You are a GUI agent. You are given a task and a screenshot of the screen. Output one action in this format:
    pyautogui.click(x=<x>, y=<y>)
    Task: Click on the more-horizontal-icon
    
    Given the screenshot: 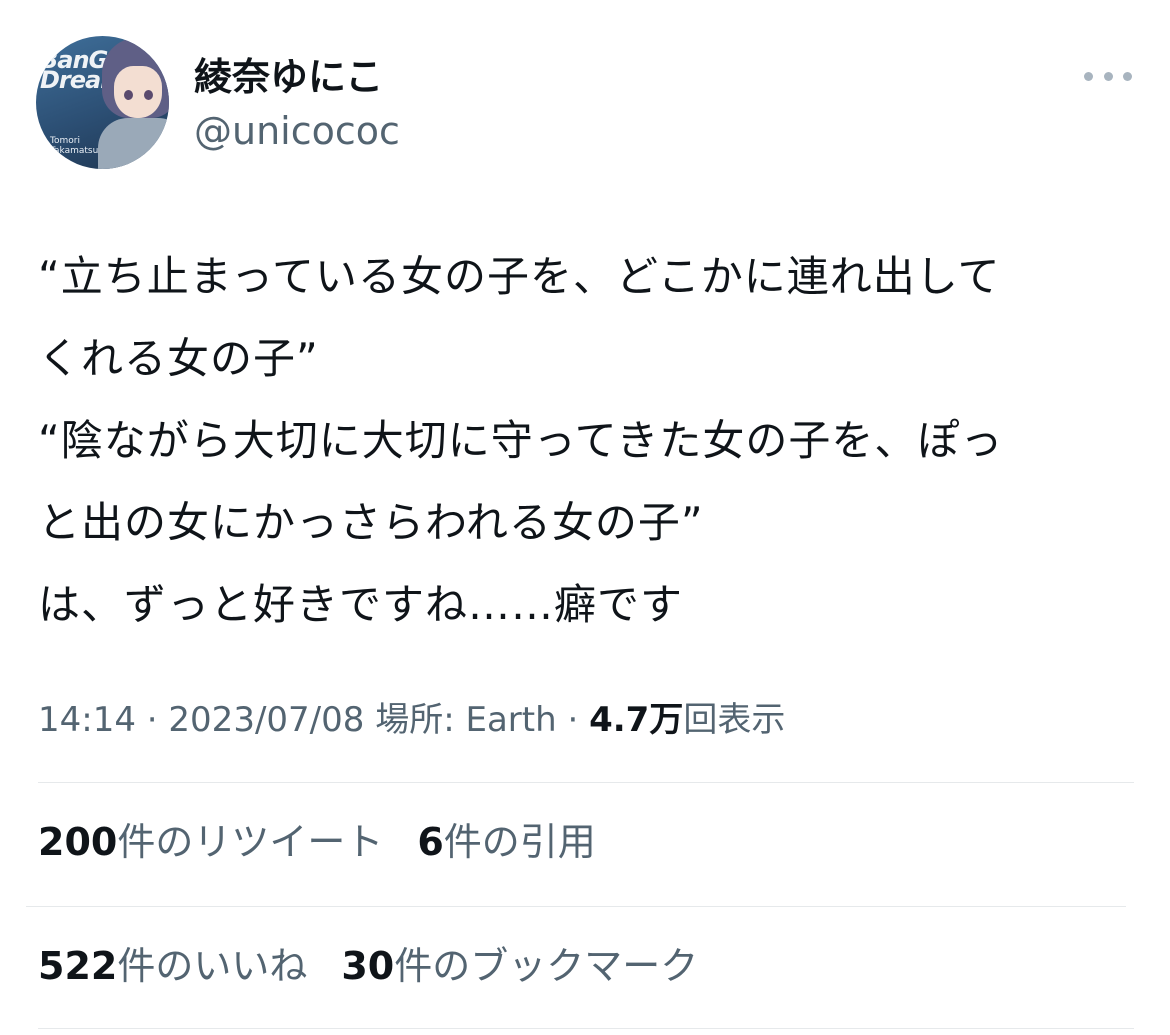 What is the action you would take?
    pyautogui.click(x=1108, y=76)
    